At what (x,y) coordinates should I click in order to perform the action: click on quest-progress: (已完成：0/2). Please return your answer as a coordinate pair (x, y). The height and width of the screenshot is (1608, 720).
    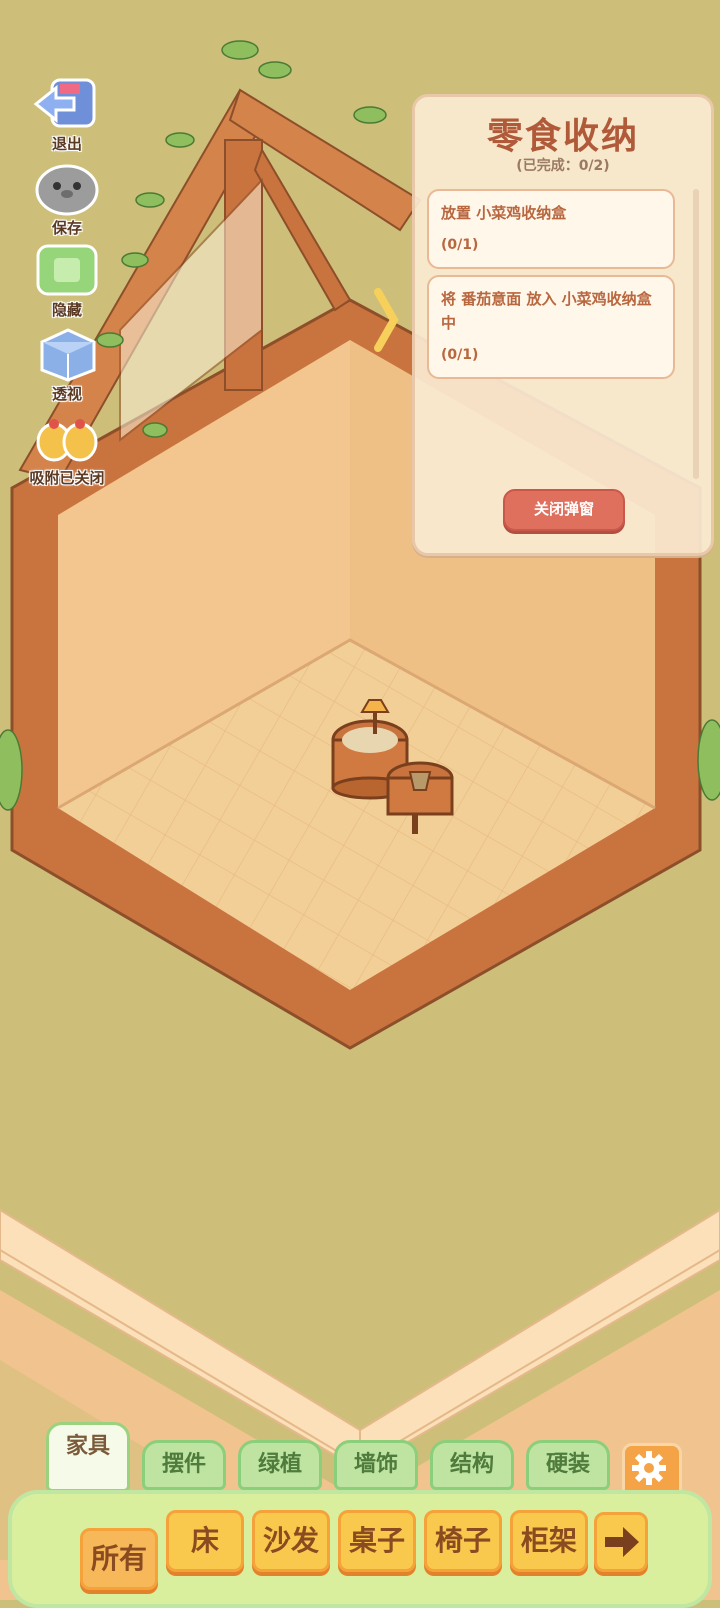
    Looking at the image, I should click on (563, 166).